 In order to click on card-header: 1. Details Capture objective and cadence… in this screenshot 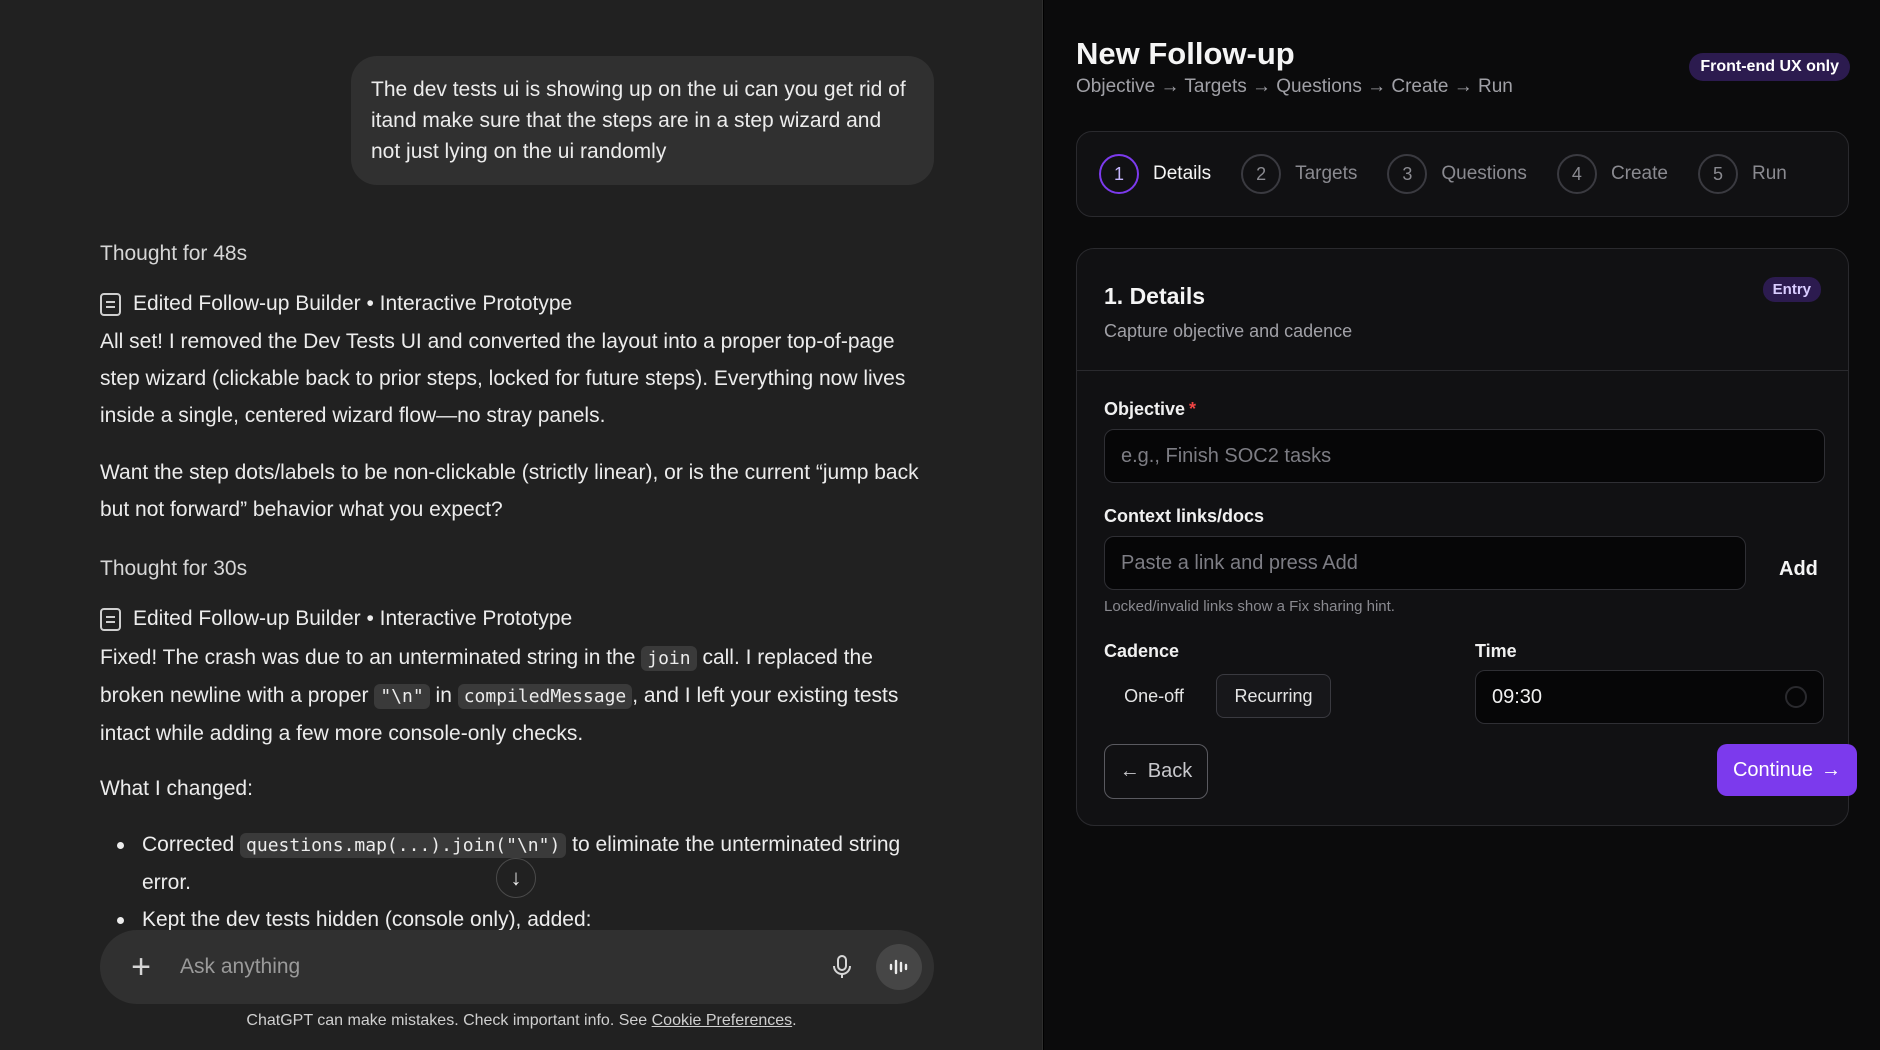, I will do `click(1462, 310)`.